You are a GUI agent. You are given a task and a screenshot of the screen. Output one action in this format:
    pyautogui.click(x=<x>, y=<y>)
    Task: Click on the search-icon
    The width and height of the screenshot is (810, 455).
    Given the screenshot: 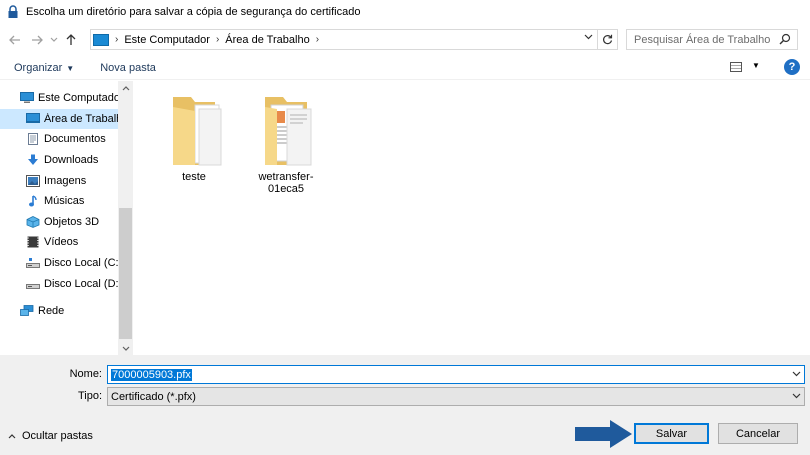 What is the action you would take?
    pyautogui.click(x=785, y=40)
    